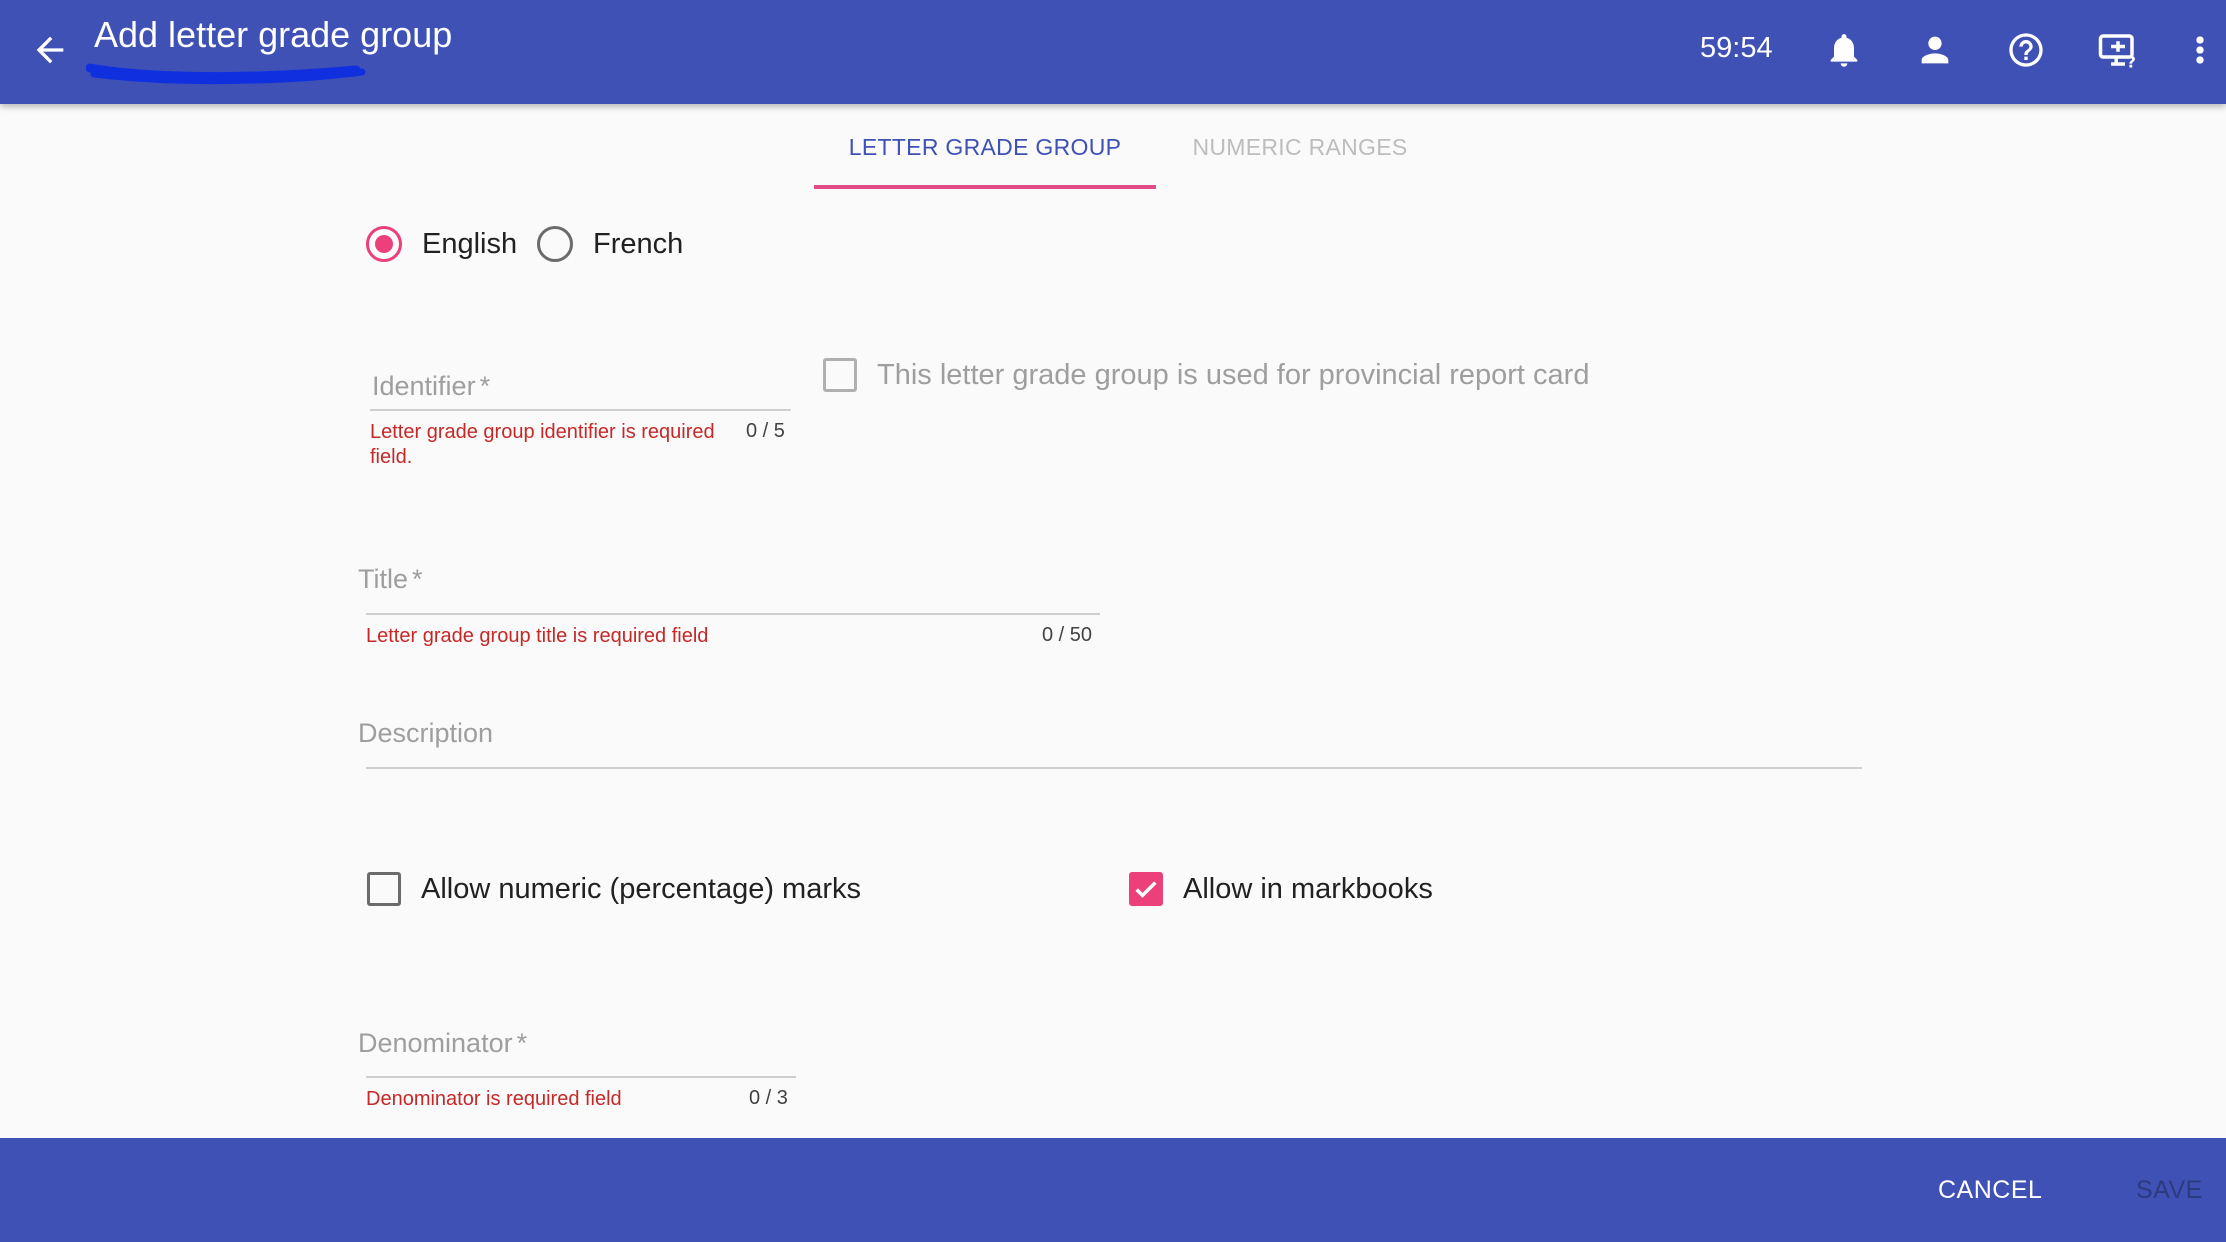  I want to click on checkmark-icon, so click(1146, 889).